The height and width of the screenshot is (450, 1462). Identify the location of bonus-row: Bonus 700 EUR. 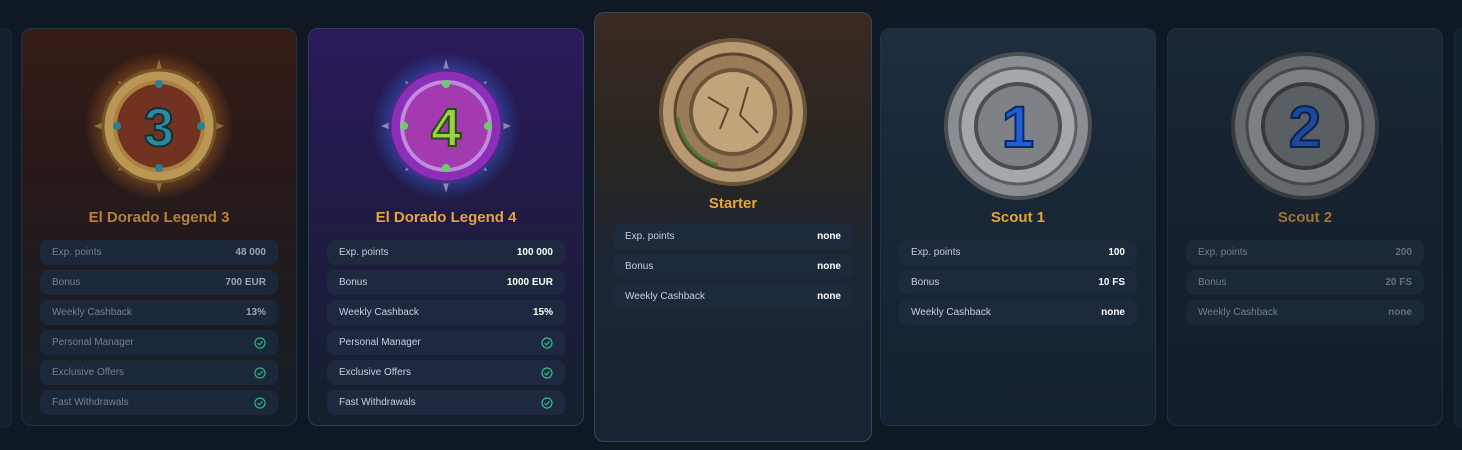
(159, 282).